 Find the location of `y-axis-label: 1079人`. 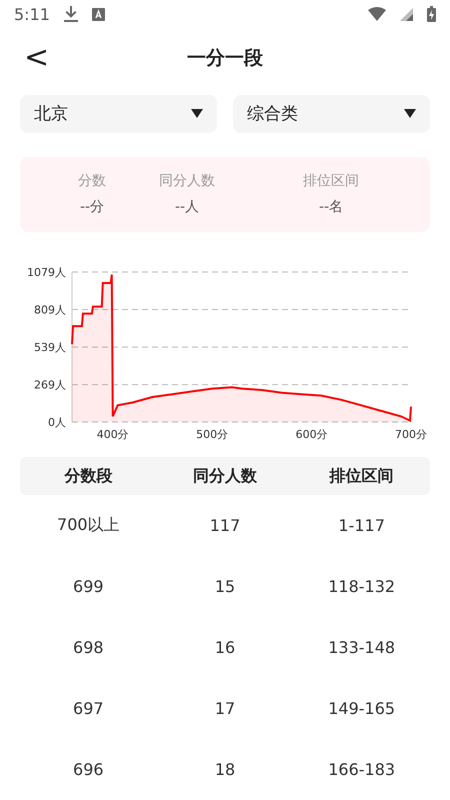

y-axis-label: 1079人 is located at coordinates (46, 272).